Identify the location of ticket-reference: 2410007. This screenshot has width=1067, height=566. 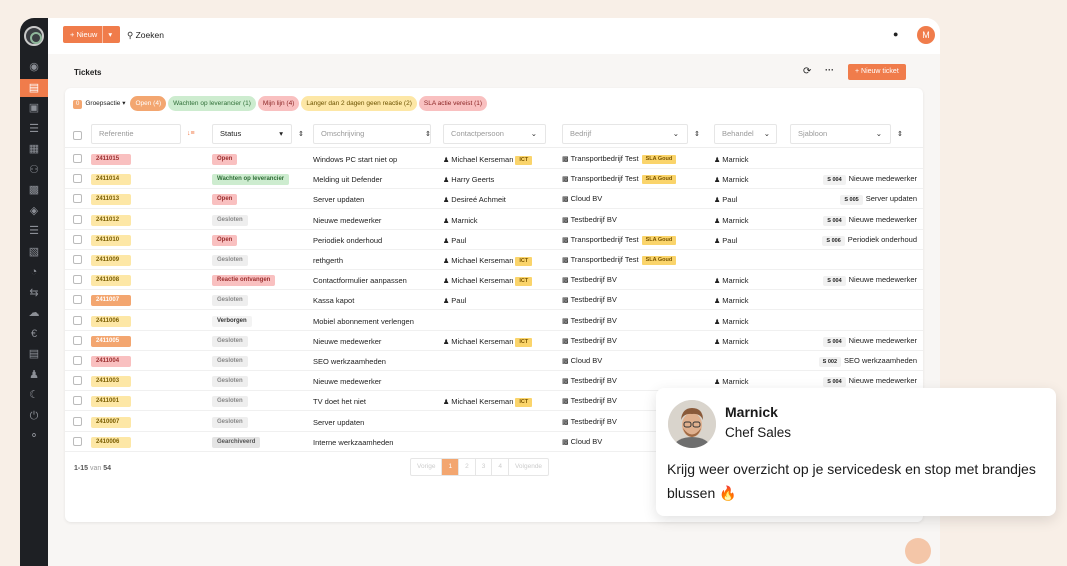
(111, 422).